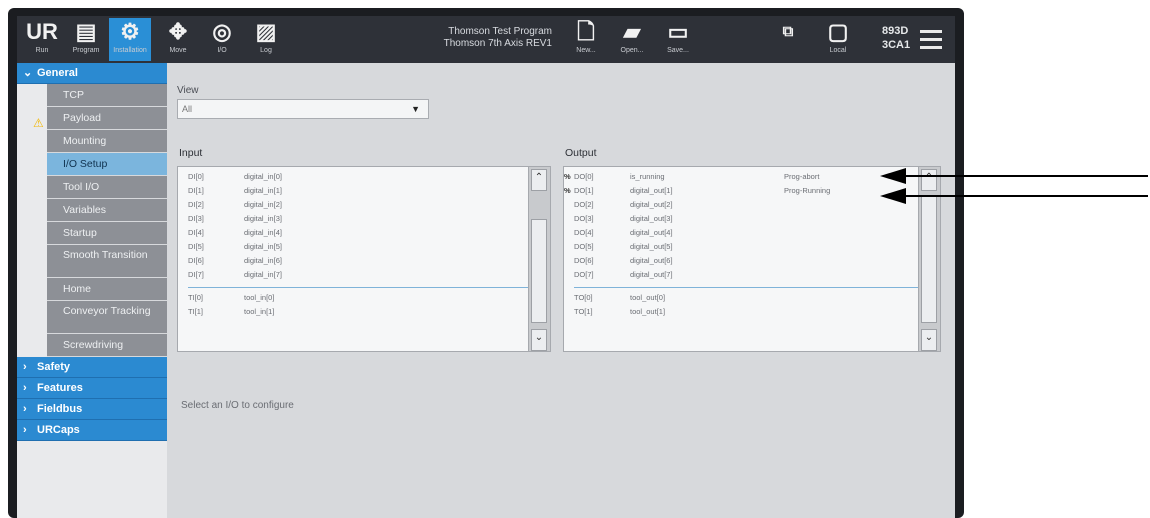 The width and height of the screenshot is (1150, 518). Describe the element at coordinates (1014, 186) in the screenshot. I see `annotation-arrows` at that location.